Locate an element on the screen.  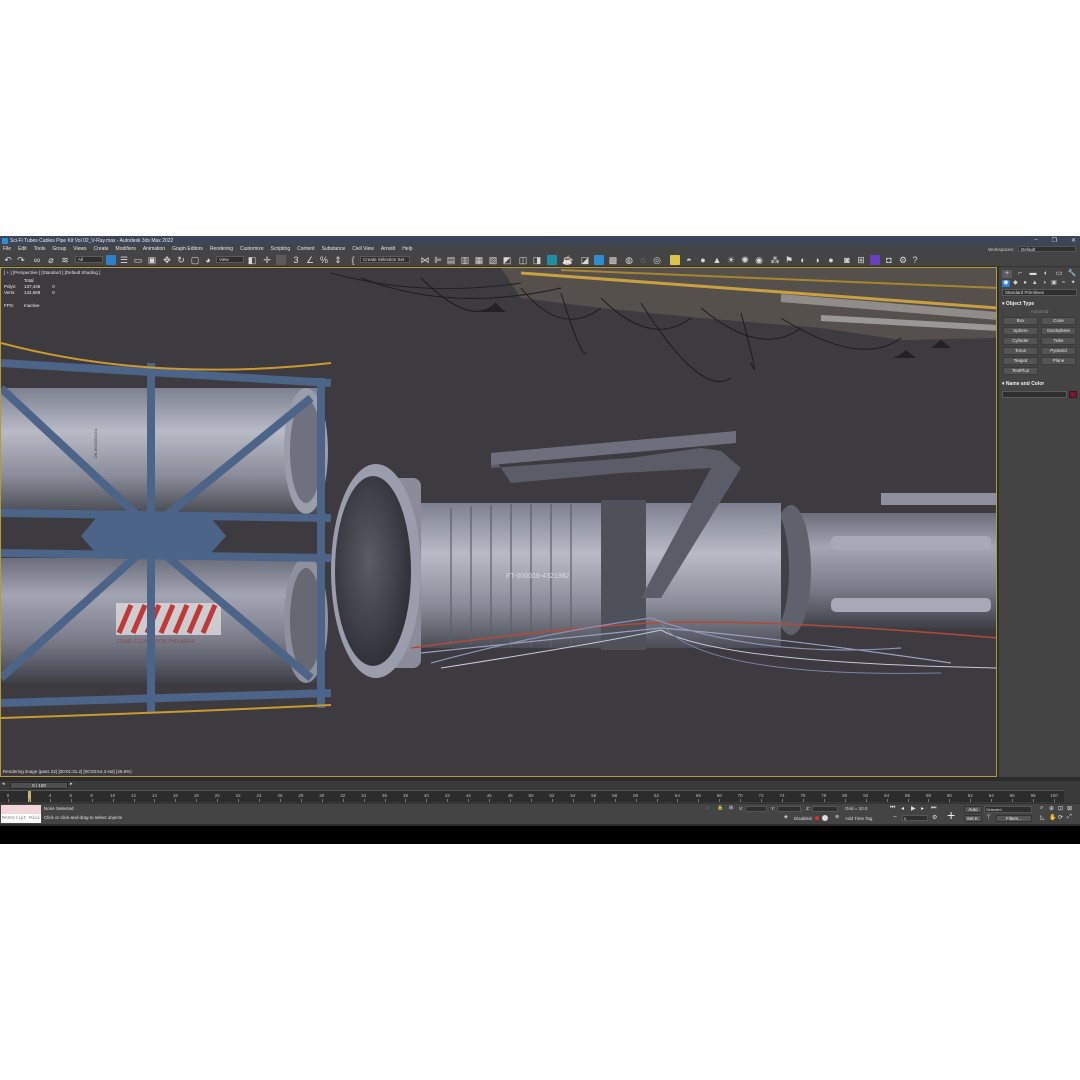
isolate-icon: ◌ is located at coordinates (707, 808).